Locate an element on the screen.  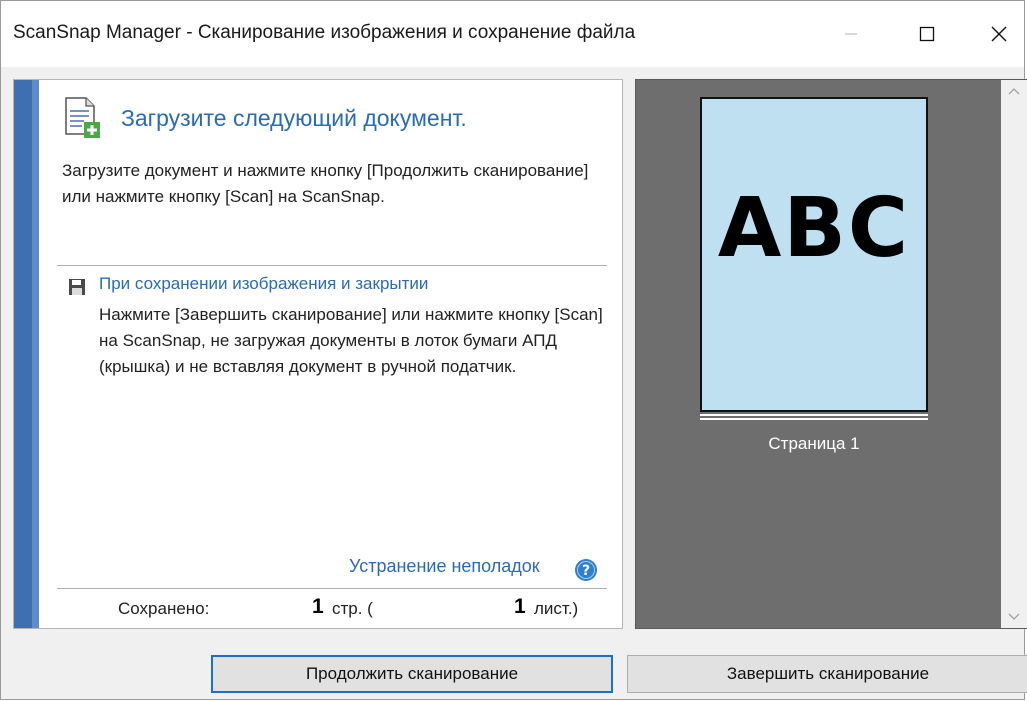
page-caption: Страница 1 is located at coordinates (814, 443).